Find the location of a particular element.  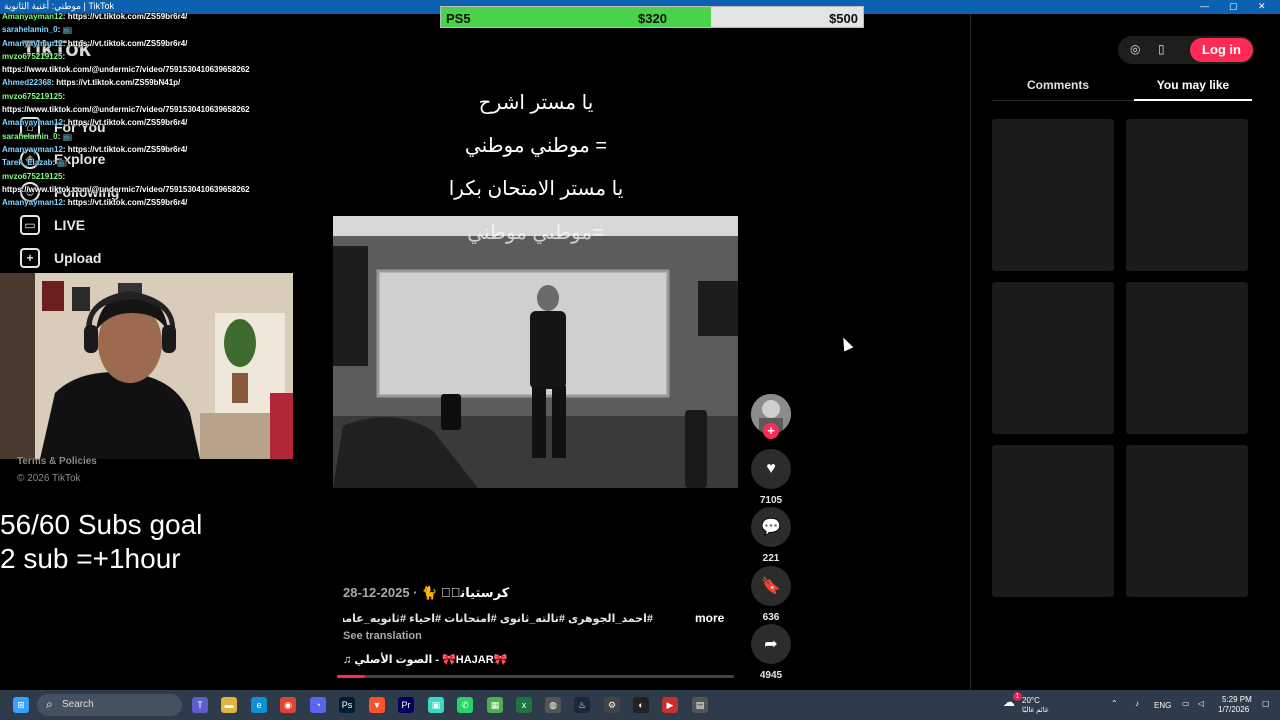

nav-live: ▭ LIVE is located at coordinates (52, 225).